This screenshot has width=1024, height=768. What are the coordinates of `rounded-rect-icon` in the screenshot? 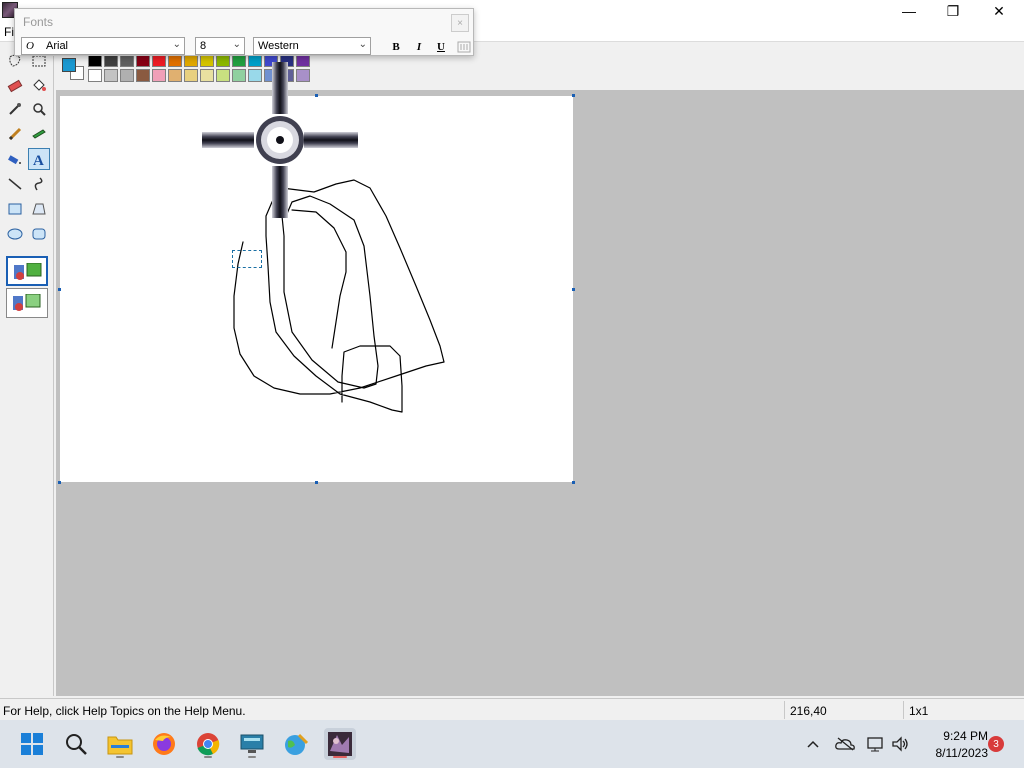 It's located at (39, 234).